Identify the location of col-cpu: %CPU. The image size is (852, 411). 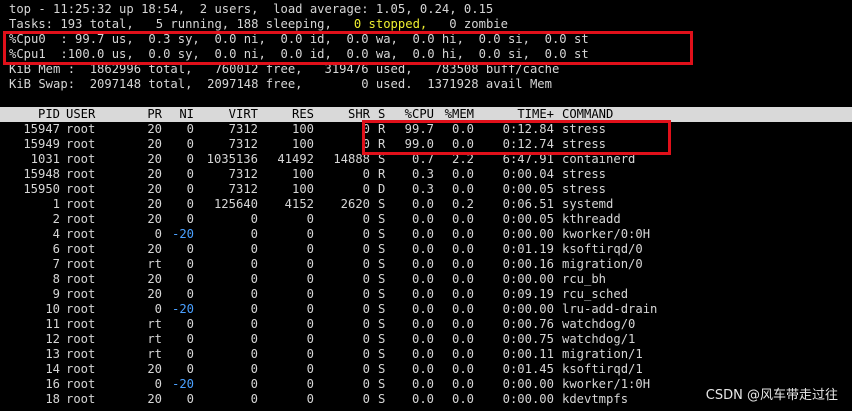
(414, 114).